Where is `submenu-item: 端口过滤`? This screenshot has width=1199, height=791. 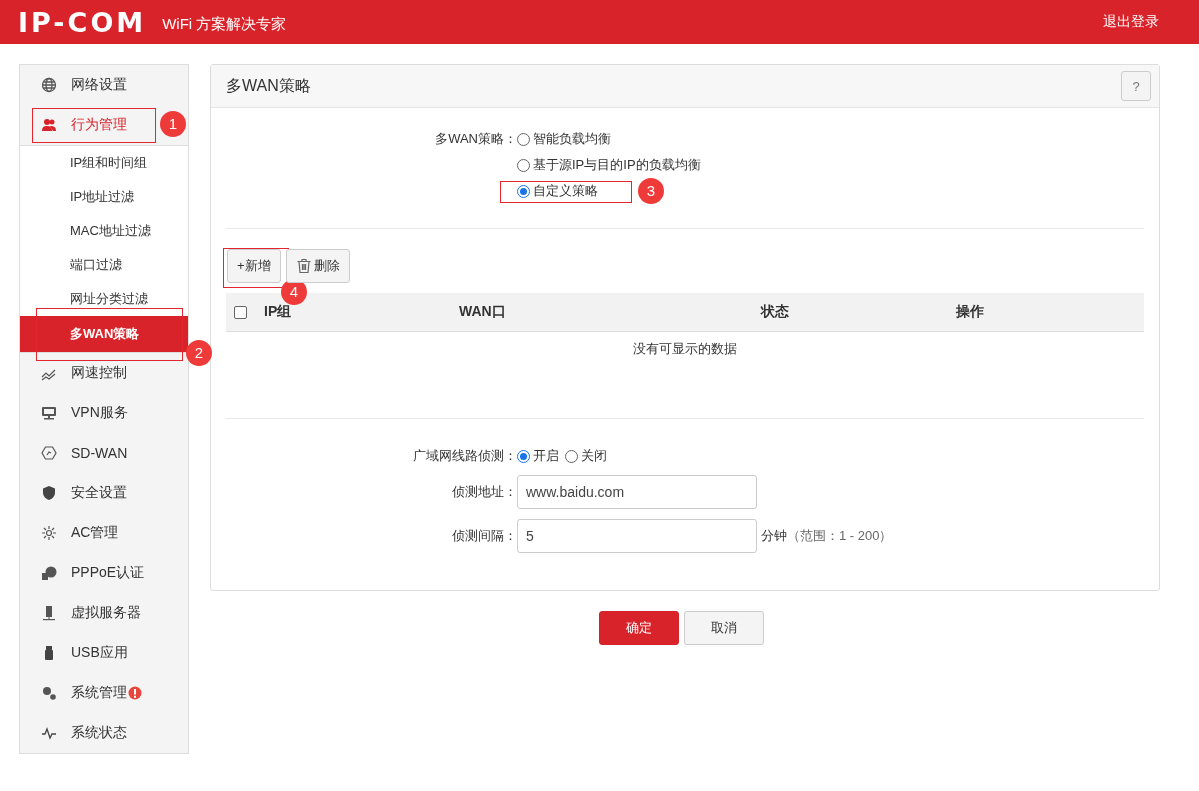
submenu-item: 端口过滤 is located at coordinates (104, 265).